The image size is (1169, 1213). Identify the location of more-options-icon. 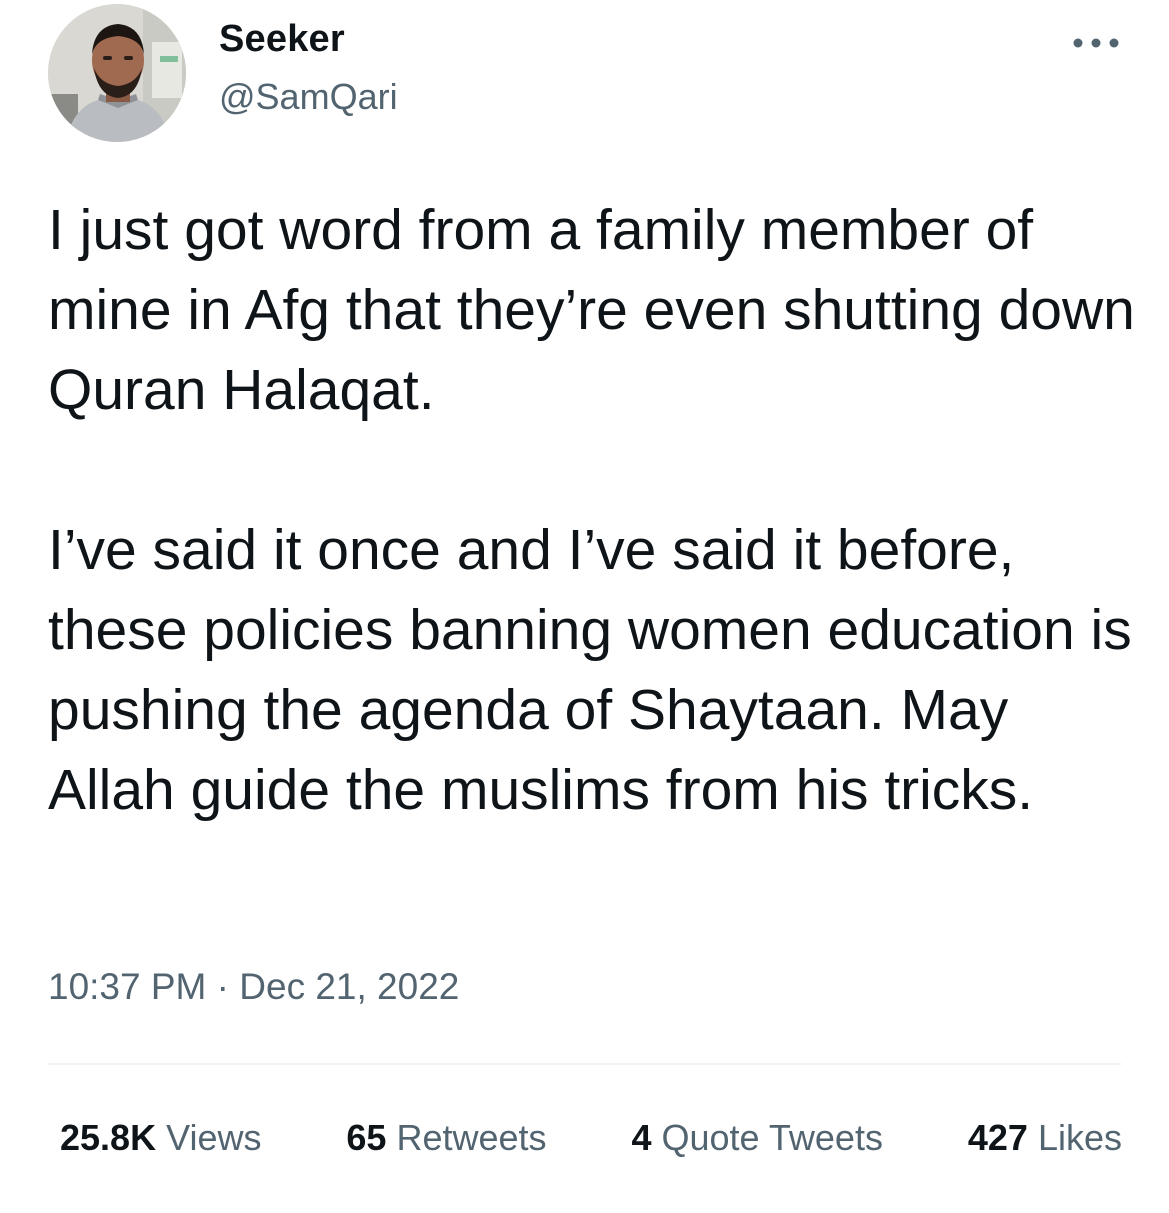
(1096, 43).